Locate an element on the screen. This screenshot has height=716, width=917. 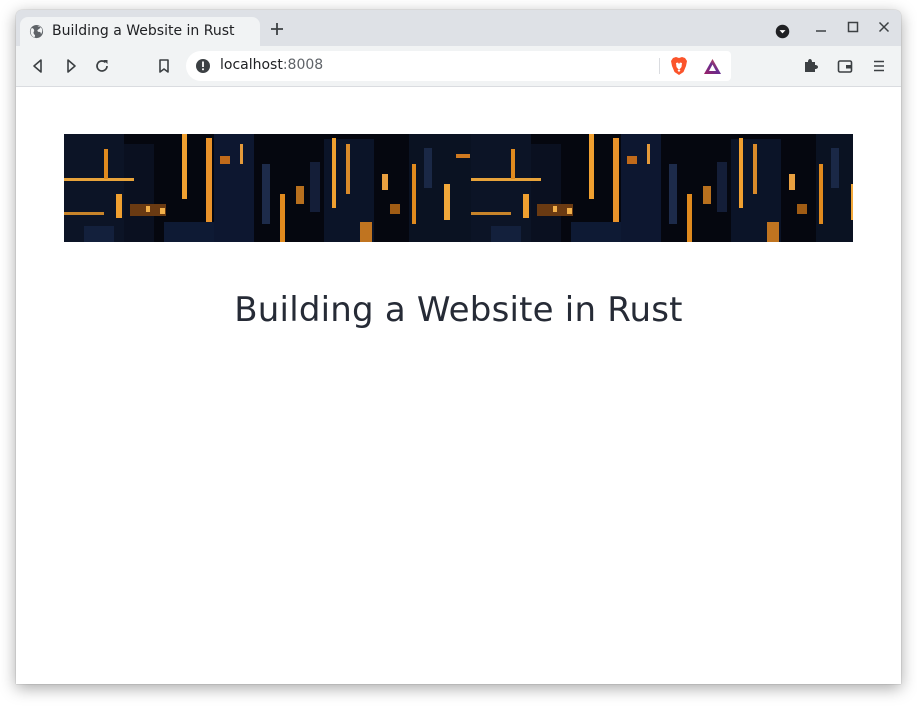
city-night-banner is located at coordinates (458, 188).